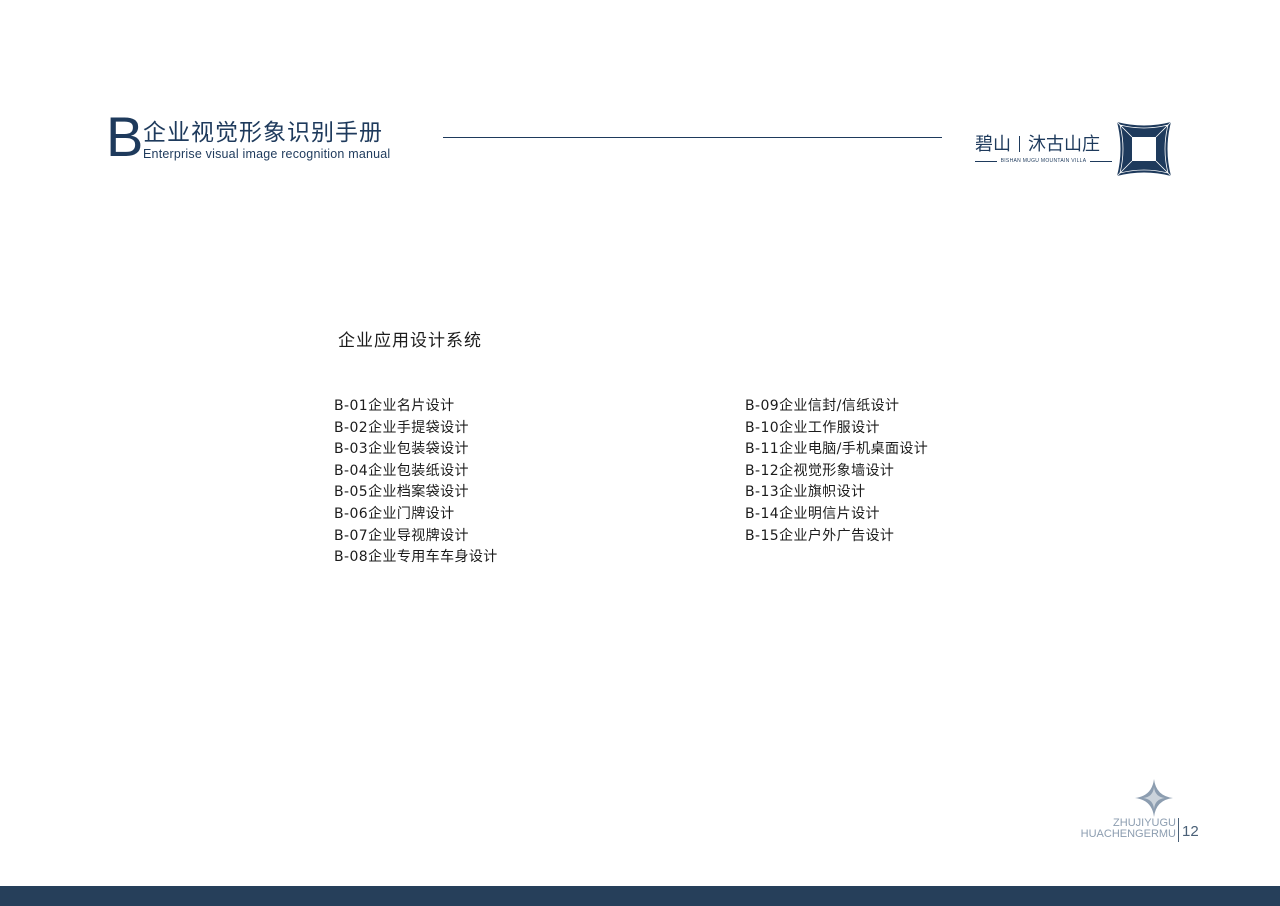 The height and width of the screenshot is (906, 1280). I want to click on brand-name-en: BISHAN MUGU MOUNTAIN VILLA, so click(1043, 161).